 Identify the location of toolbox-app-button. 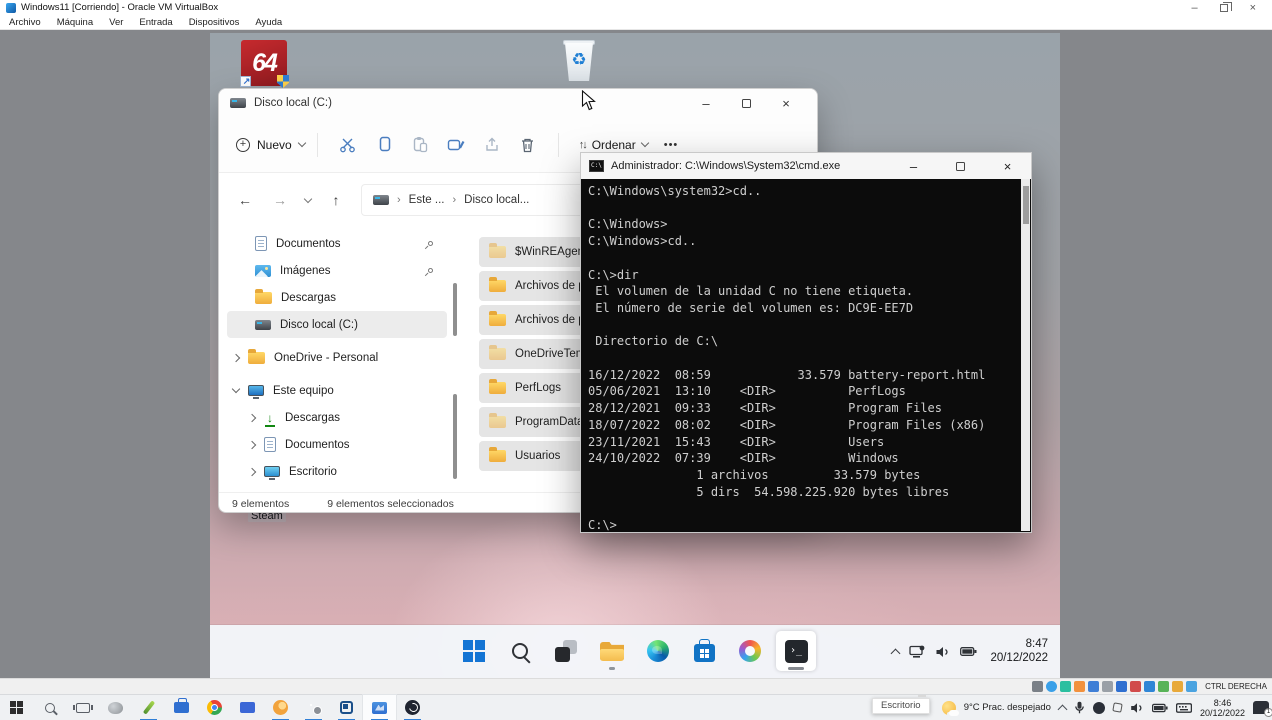
(181, 707).